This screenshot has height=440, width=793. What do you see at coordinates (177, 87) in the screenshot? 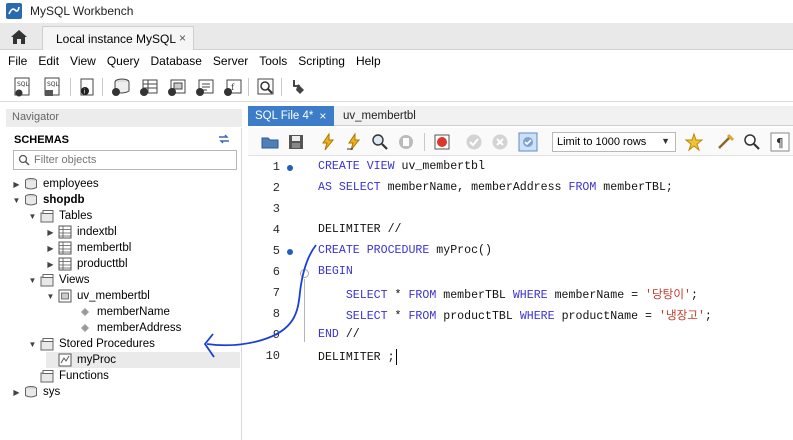
I see `create-view-icon` at bounding box center [177, 87].